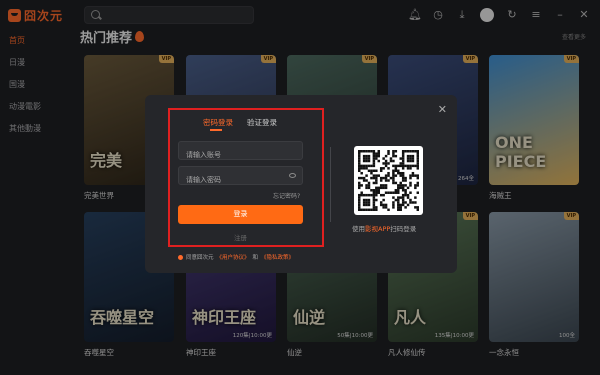 This screenshot has height=375, width=600. Describe the element at coordinates (218, 122) in the screenshot. I see `tab-password-login: 密码登录` at that location.